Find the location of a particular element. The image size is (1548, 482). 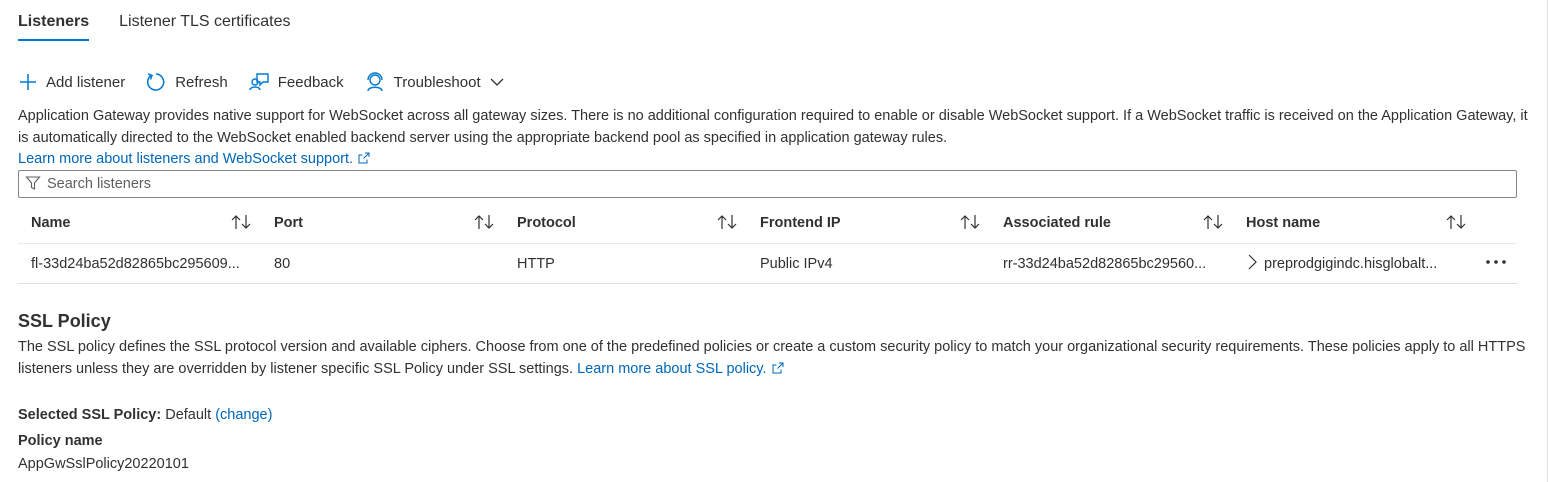

change-ssl-policy-link: (change) is located at coordinates (243, 415).